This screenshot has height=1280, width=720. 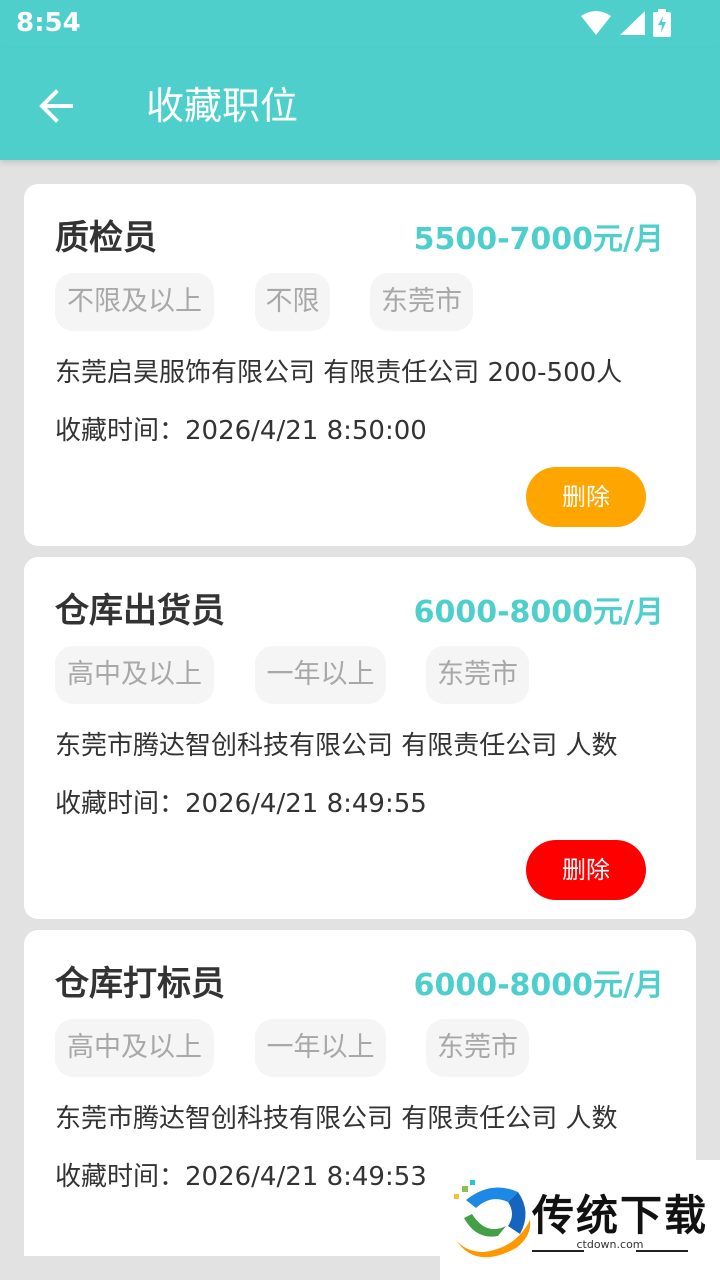 What do you see at coordinates (106, 238) in the screenshot?
I see `job-title: 质检员` at bounding box center [106, 238].